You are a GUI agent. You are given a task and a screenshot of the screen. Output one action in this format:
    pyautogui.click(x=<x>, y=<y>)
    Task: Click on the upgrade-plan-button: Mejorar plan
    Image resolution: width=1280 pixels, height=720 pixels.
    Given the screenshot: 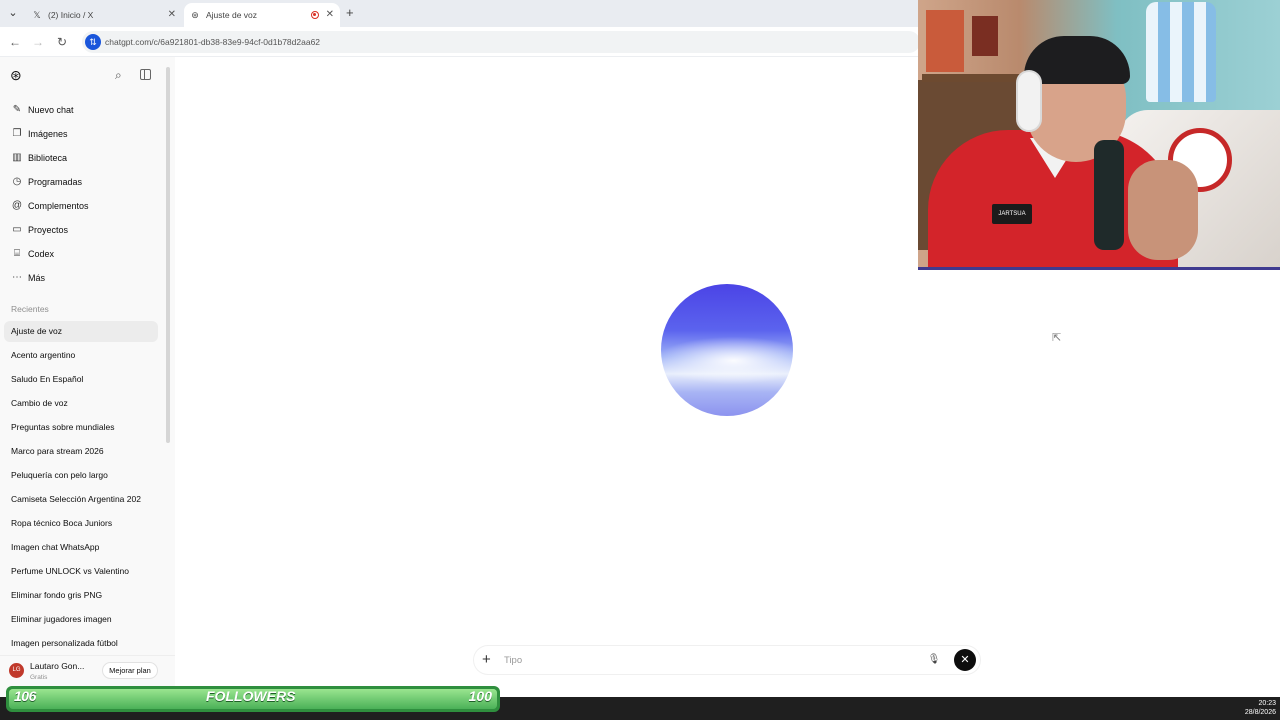 What is the action you would take?
    pyautogui.click(x=130, y=670)
    